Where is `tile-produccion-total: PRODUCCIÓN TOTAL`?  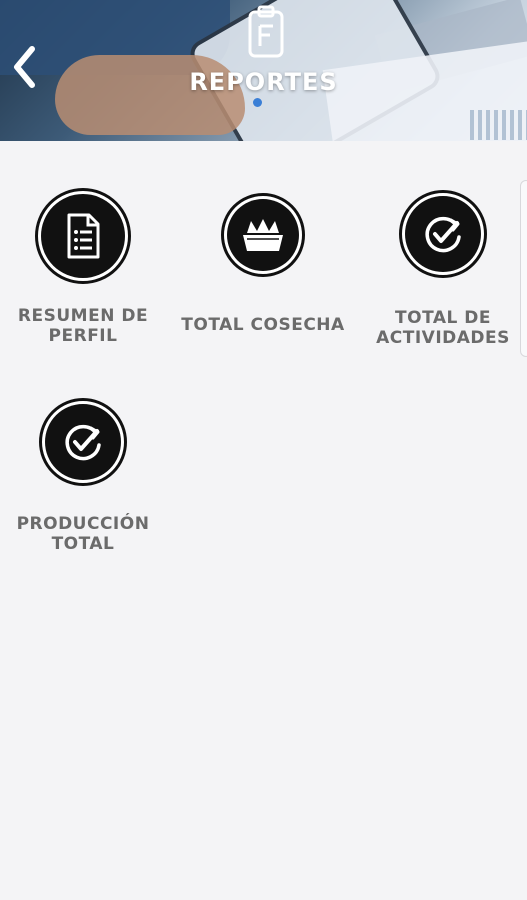 tile-produccion-total: PRODUCCIÓN TOTAL is located at coordinates (85, 476).